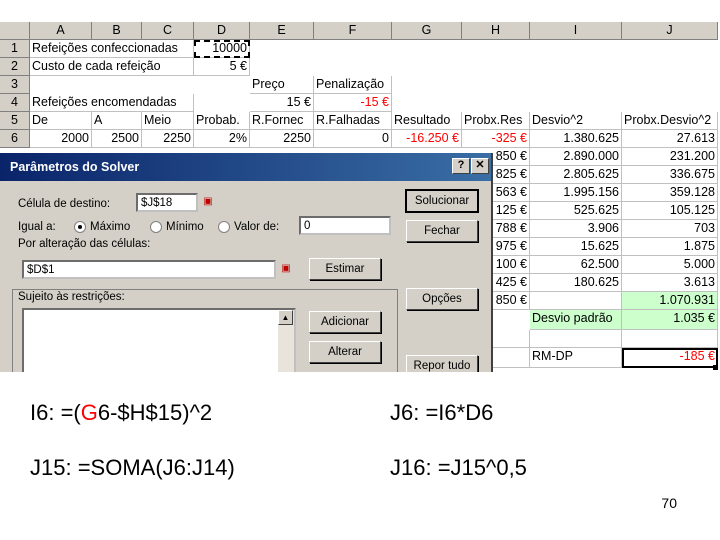  Describe the element at coordinates (670, 175) in the screenshot. I see `cell-j8: 336.675` at that location.